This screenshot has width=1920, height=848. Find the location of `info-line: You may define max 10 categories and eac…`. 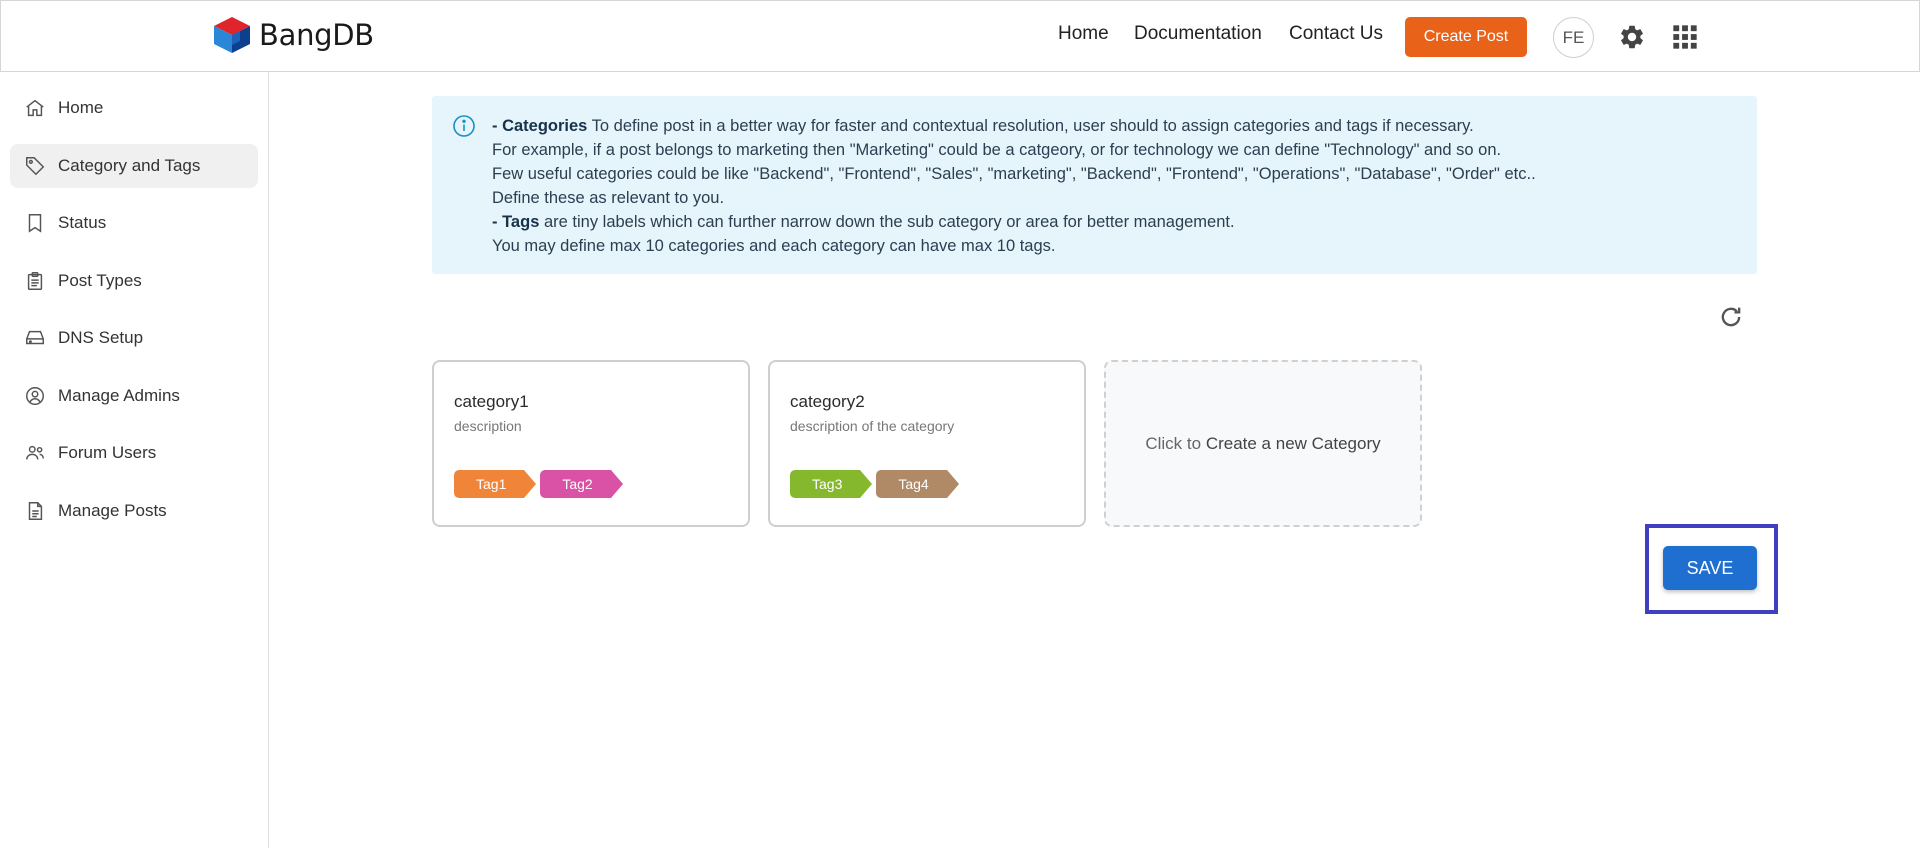

info-line: You may define max 10 categories and eac… is located at coordinates (774, 246).